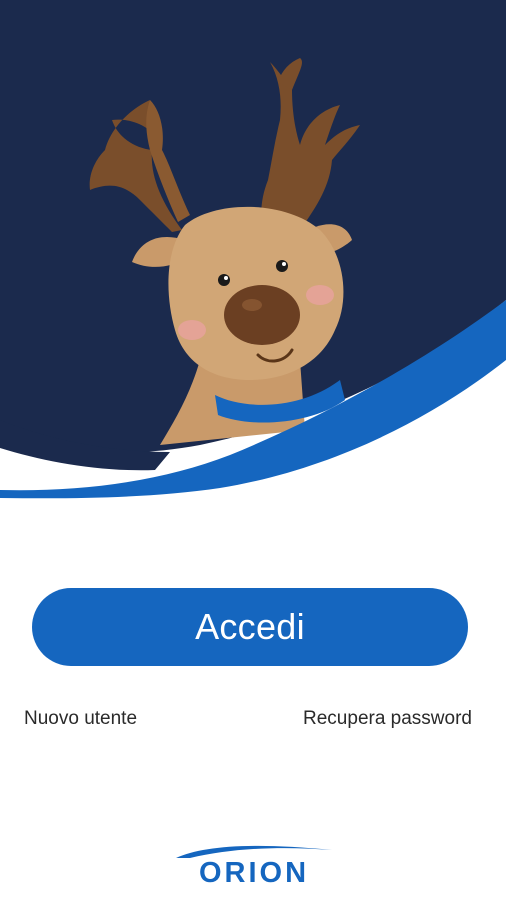 This screenshot has height=900, width=506. I want to click on login-button: Accedi, so click(250, 627).